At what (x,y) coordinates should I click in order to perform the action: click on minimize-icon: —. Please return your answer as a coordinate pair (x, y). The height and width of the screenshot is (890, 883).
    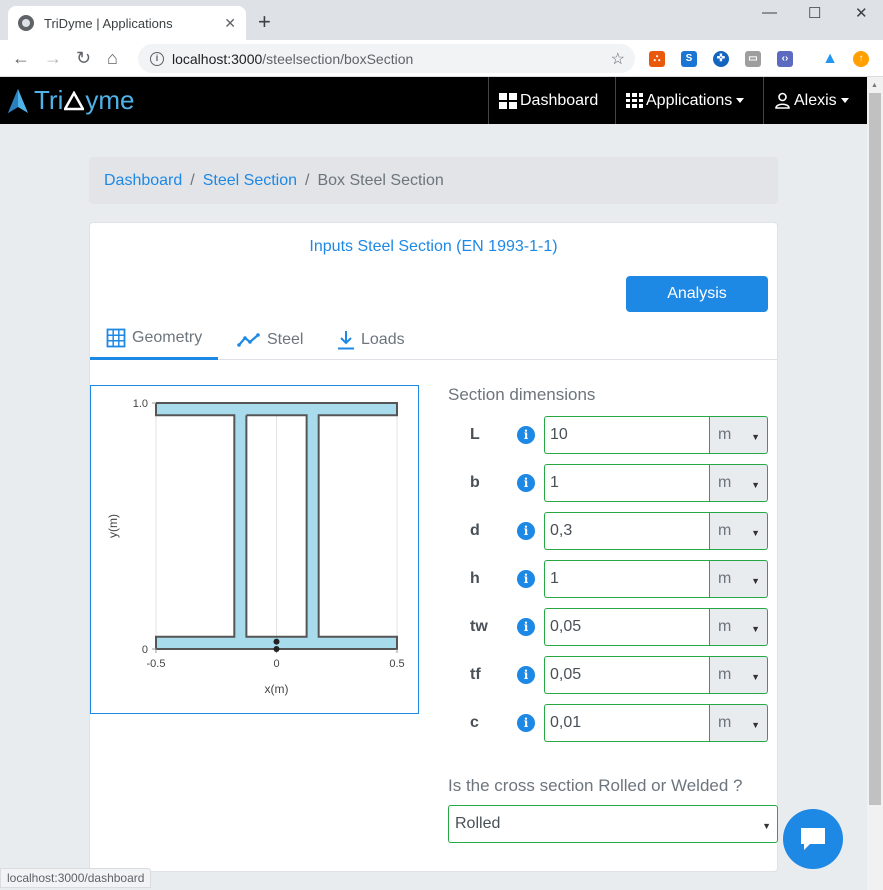
    Looking at the image, I should click on (769, 12).